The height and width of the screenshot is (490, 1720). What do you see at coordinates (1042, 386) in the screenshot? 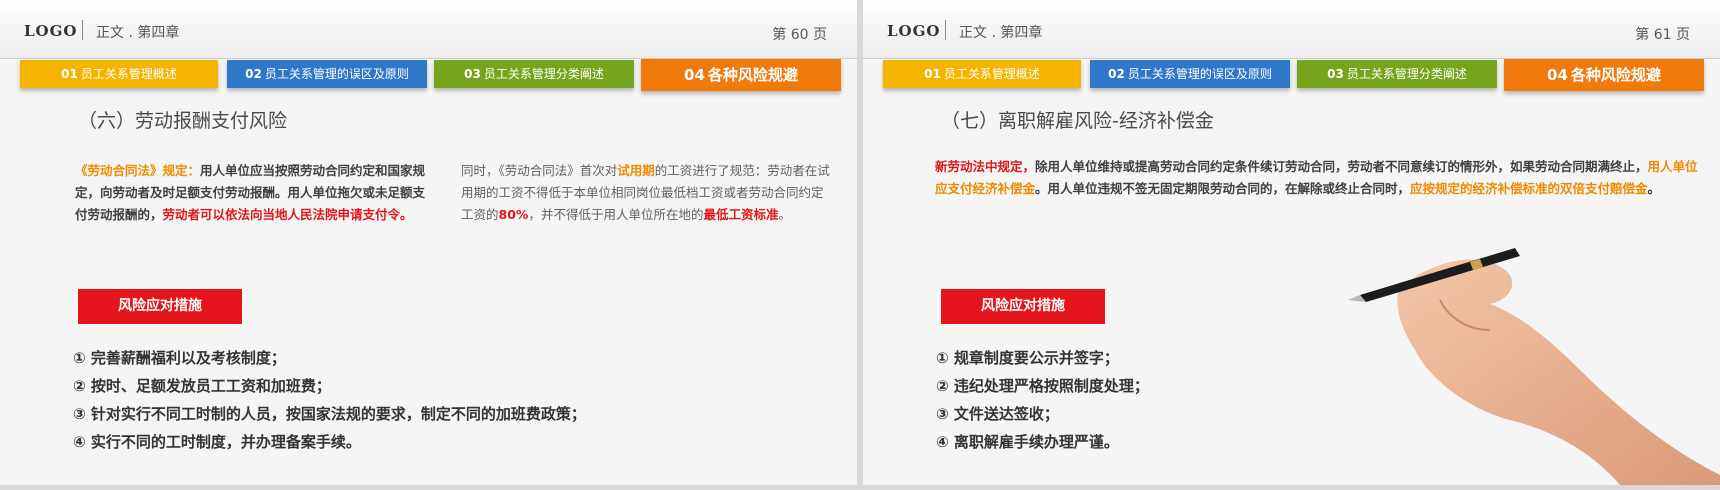
I see `list-item: ② 违纪处理严格按照制度处理；` at bounding box center [1042, 386].